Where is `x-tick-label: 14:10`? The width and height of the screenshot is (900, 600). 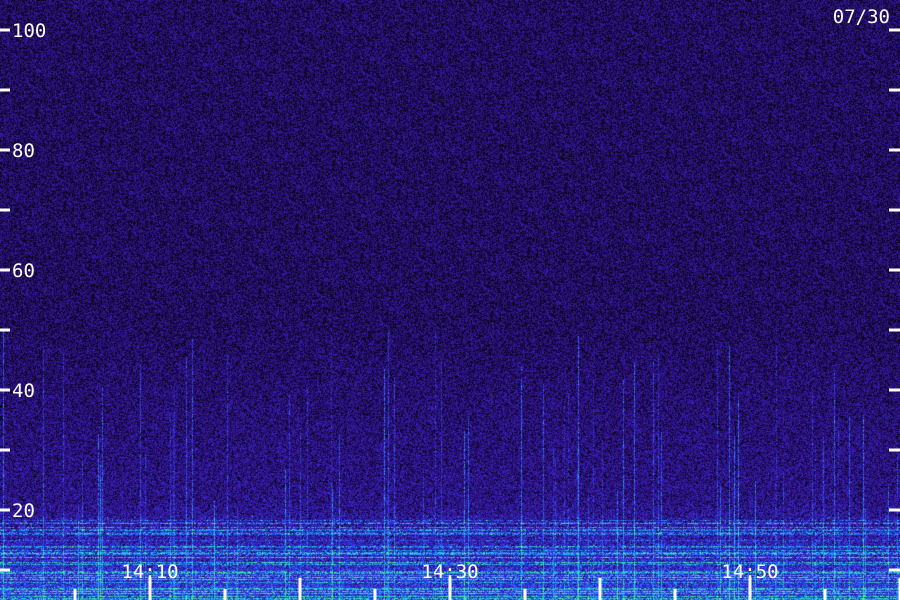
x-tick-label: 14:10 is located at coordinates (149, 572).